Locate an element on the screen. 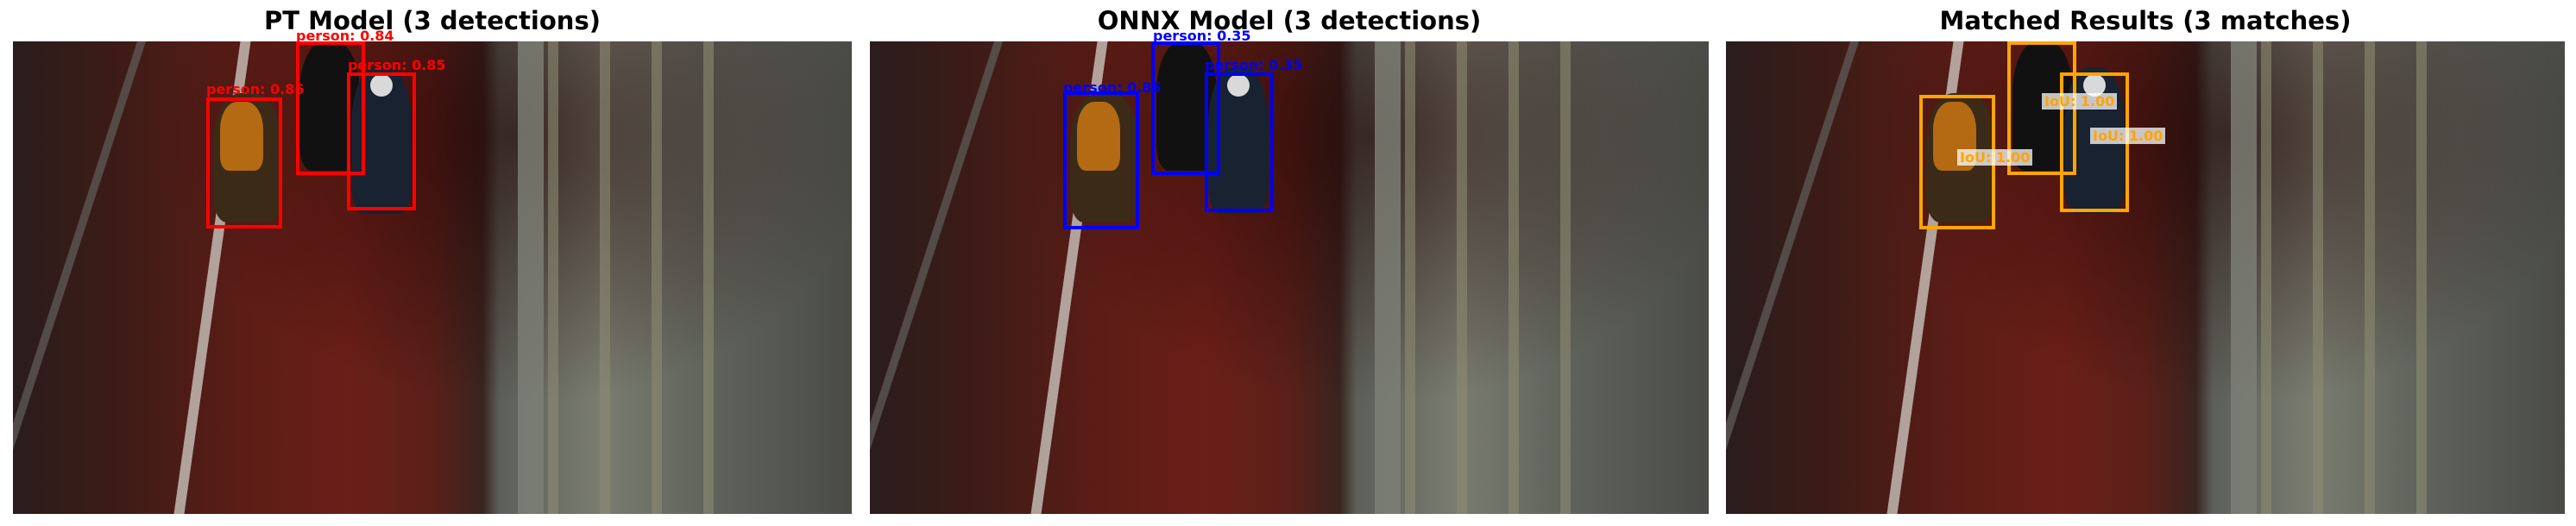 This screenshot has height=526, width=2576. onnx-label-1: person: 0.86 is located at coordinates (1112, 88).